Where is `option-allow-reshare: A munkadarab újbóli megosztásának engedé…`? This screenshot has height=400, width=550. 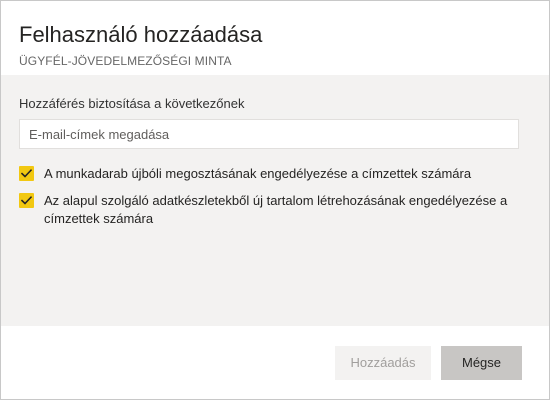
option-allow-reshare: A munkadarab újbóli megosztásának engedé… is located at coordinates (266, 174).